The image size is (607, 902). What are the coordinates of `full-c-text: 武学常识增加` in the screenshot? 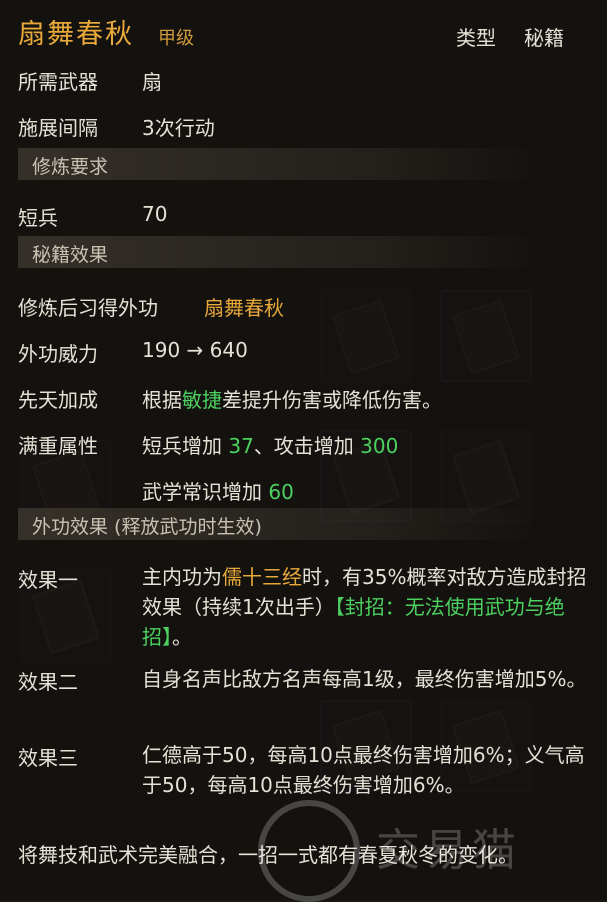 It's located at (205, 492).